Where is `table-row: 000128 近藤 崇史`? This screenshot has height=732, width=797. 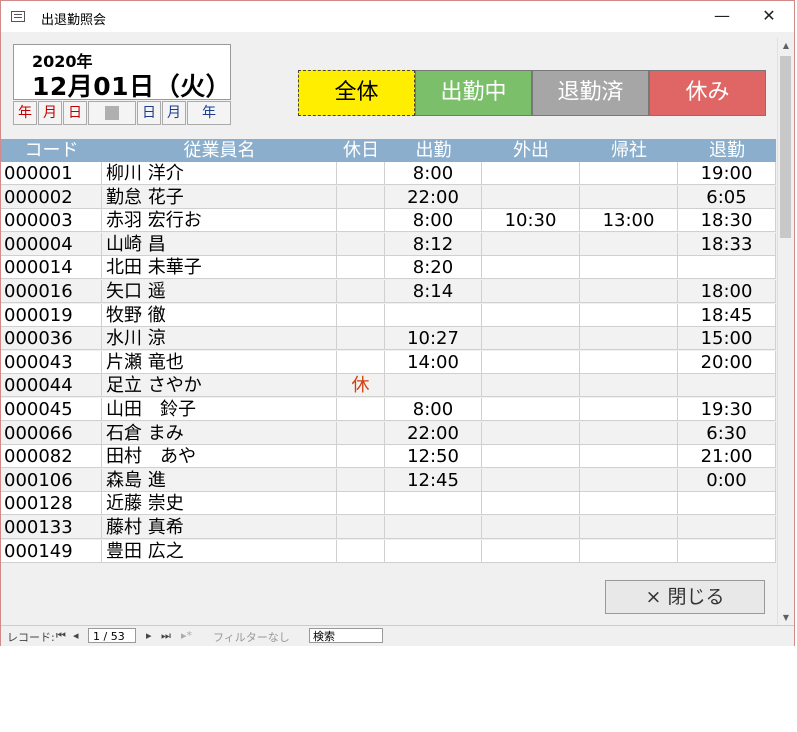
table-row: 000128 近藤 崇史 is located at coordinates (388, 504).